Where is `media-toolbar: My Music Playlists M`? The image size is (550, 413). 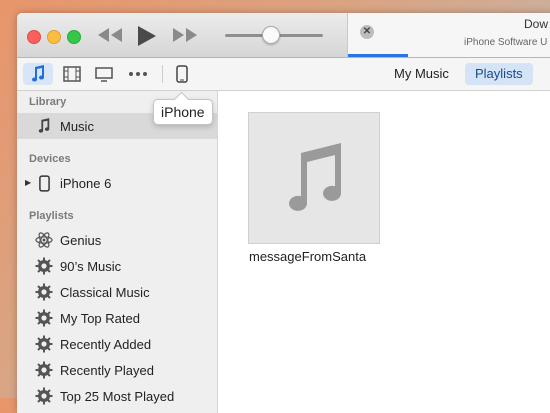 media-toolbar: My Music Playlists M is located at coordinates (283, 74).